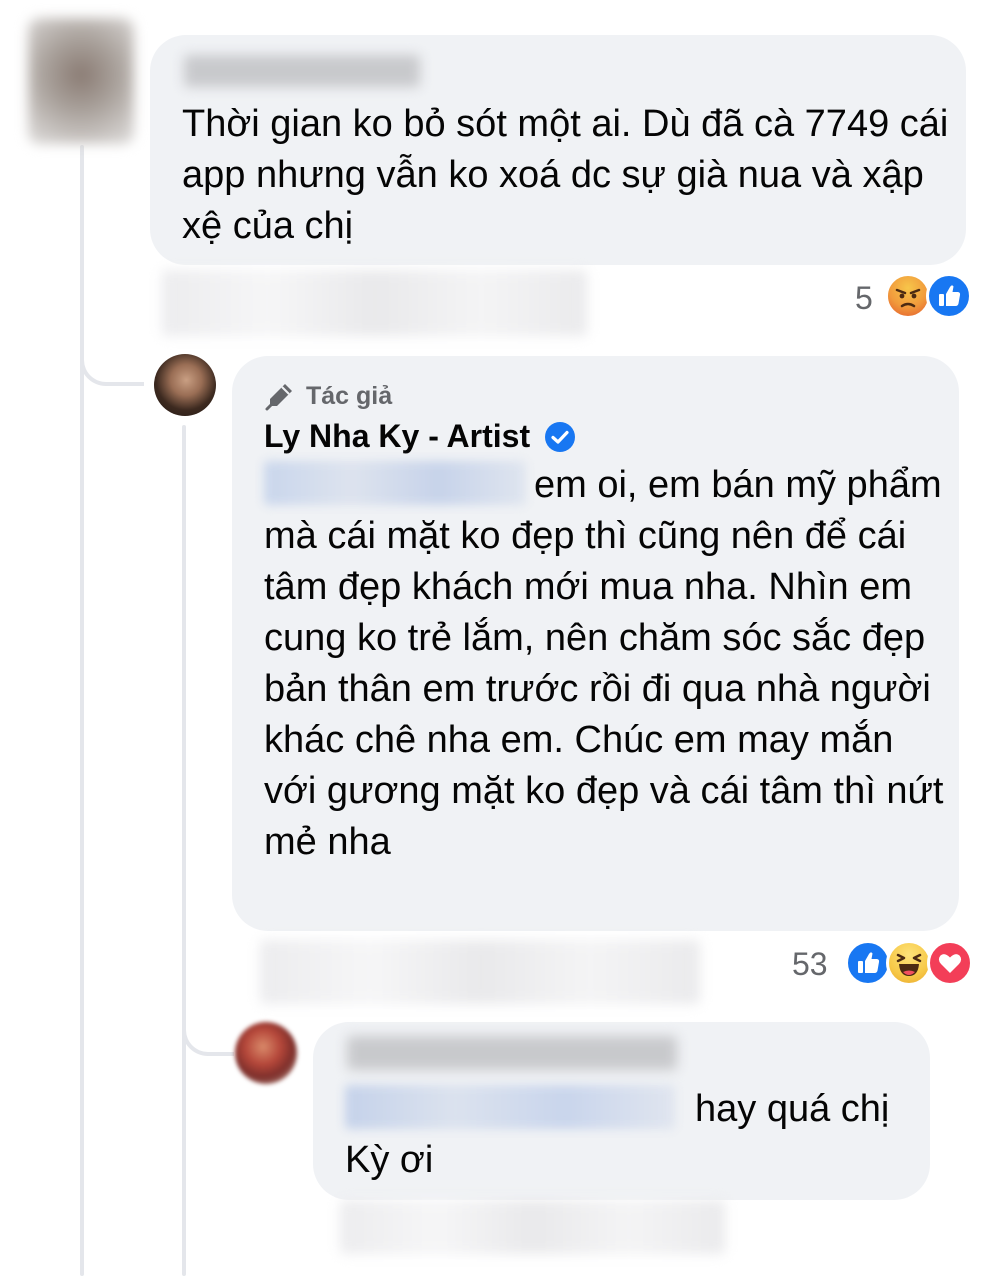 The image size is (1000, 1276). I want to click on reply-text-line1: hay quá chị, so click(792, 1109).